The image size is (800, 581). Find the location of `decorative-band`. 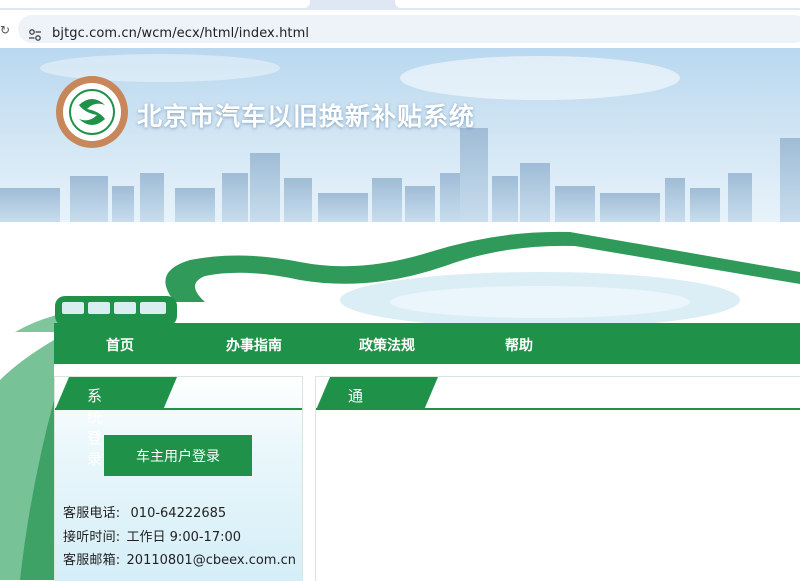

decorative-band is located at coordinates (27, 460).